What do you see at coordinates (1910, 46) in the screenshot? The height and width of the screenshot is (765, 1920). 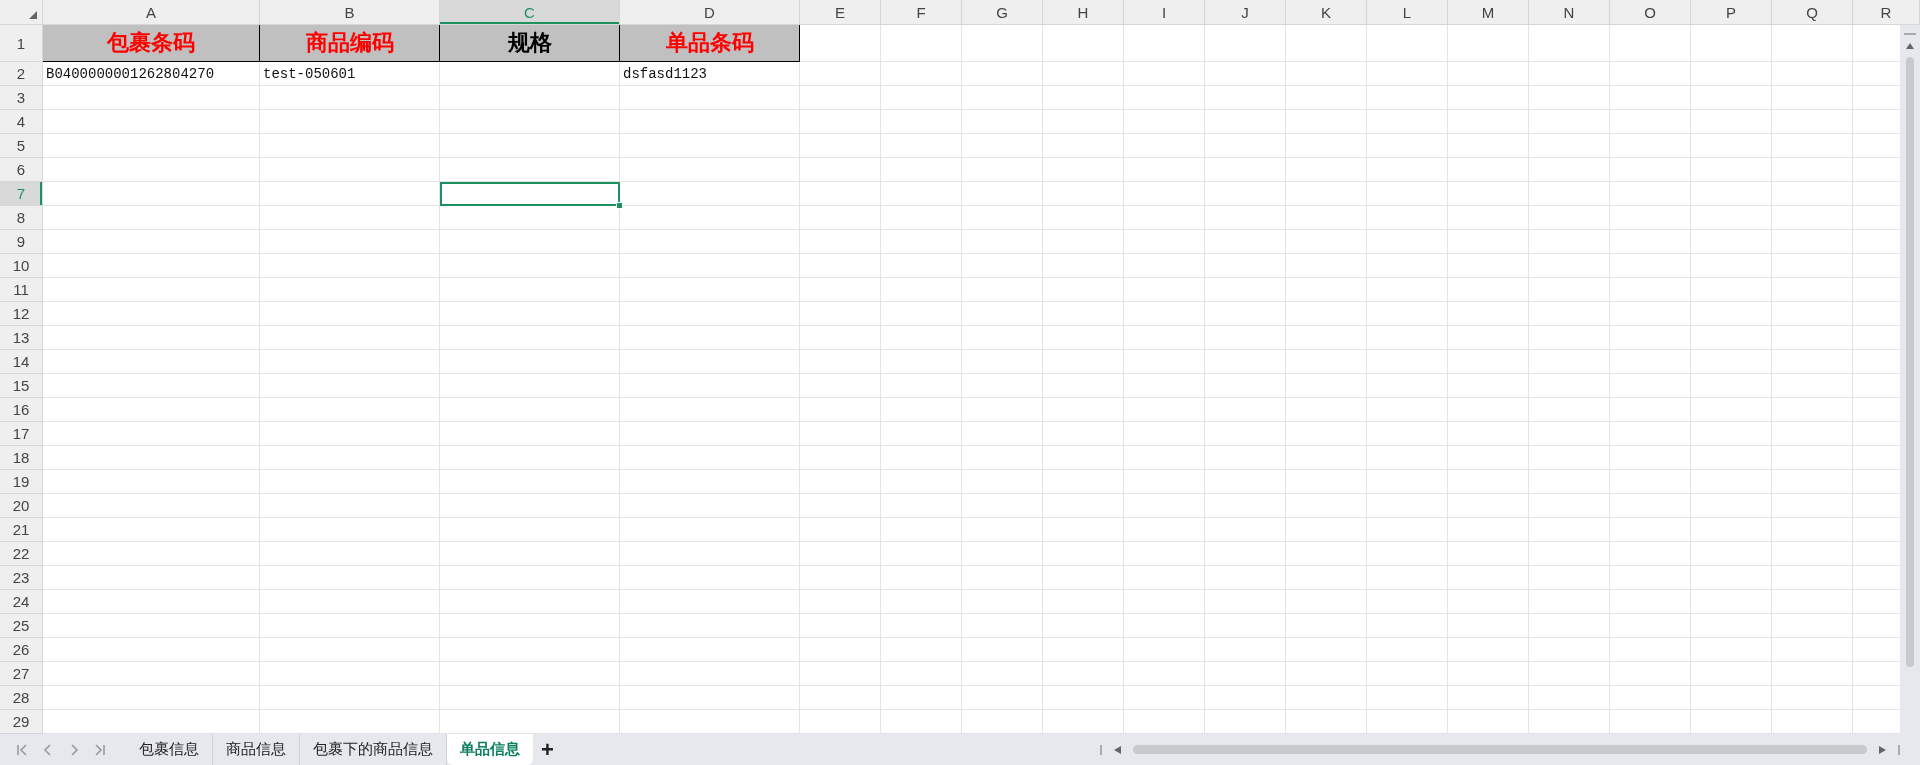 I see `up-arrow-icon` at bounding box center [1910, 46].